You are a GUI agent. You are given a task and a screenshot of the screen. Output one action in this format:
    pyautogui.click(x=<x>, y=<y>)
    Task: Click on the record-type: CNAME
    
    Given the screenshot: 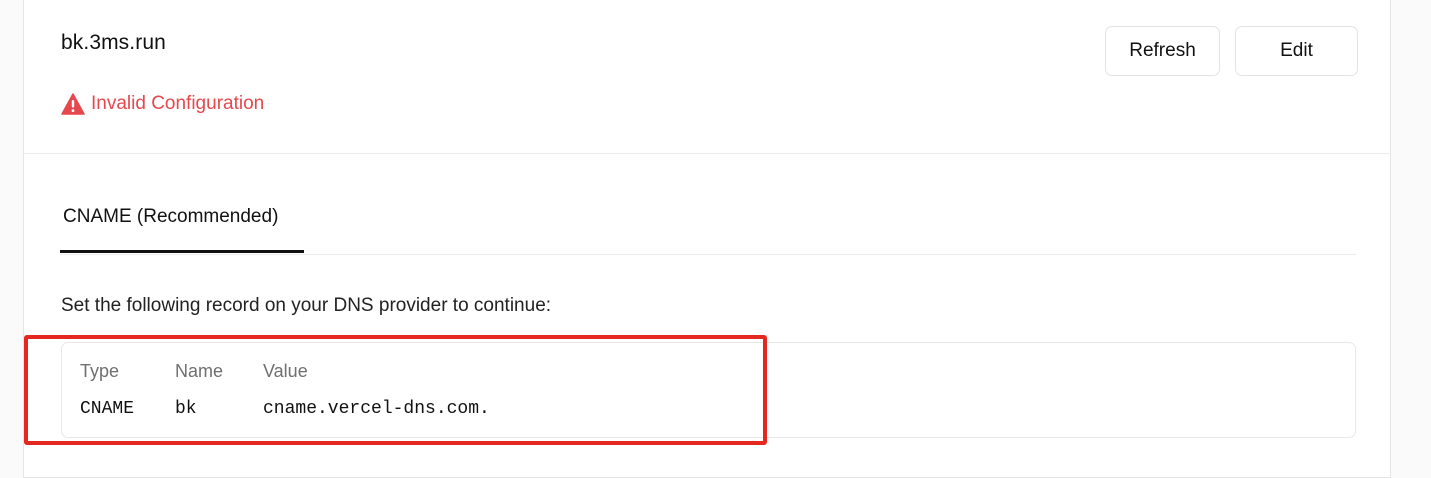 What is the action you would take?
    pyautogui.click(x=107, y=409)
    